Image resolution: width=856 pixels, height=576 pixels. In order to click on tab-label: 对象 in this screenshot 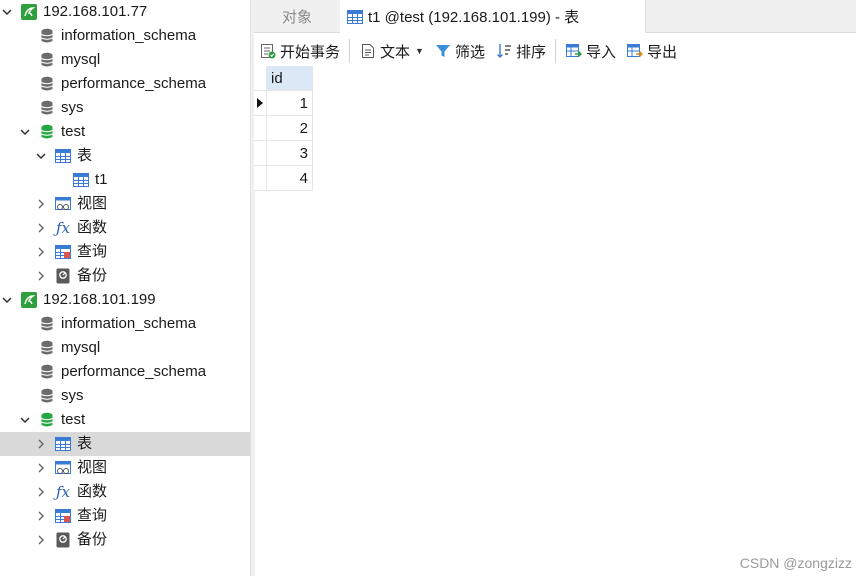, I will do `click(297, 16)`.